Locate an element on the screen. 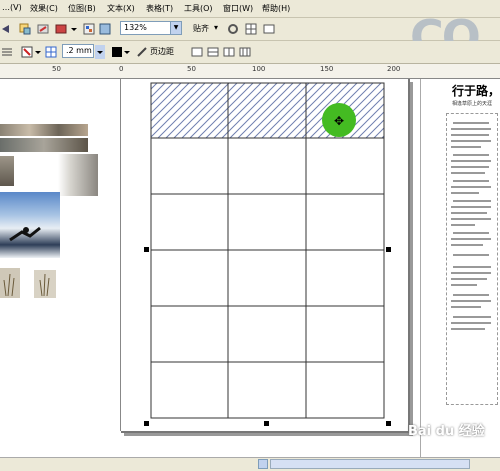  unmerge-cells-icon is located at coordinates (245, 52).